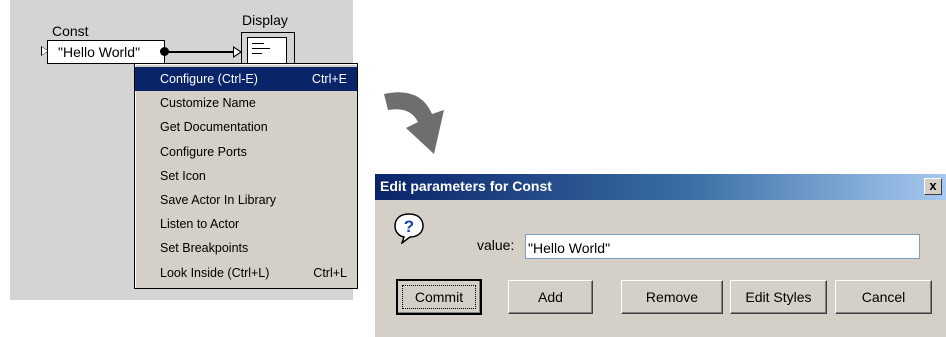 Image resolution: width=946 pixels, height=337 pixels. What do you see at coordinates (203, 151) in the screenshot?
I see `menu-item-label: Configure Ports` at bounding box center [203, 151].